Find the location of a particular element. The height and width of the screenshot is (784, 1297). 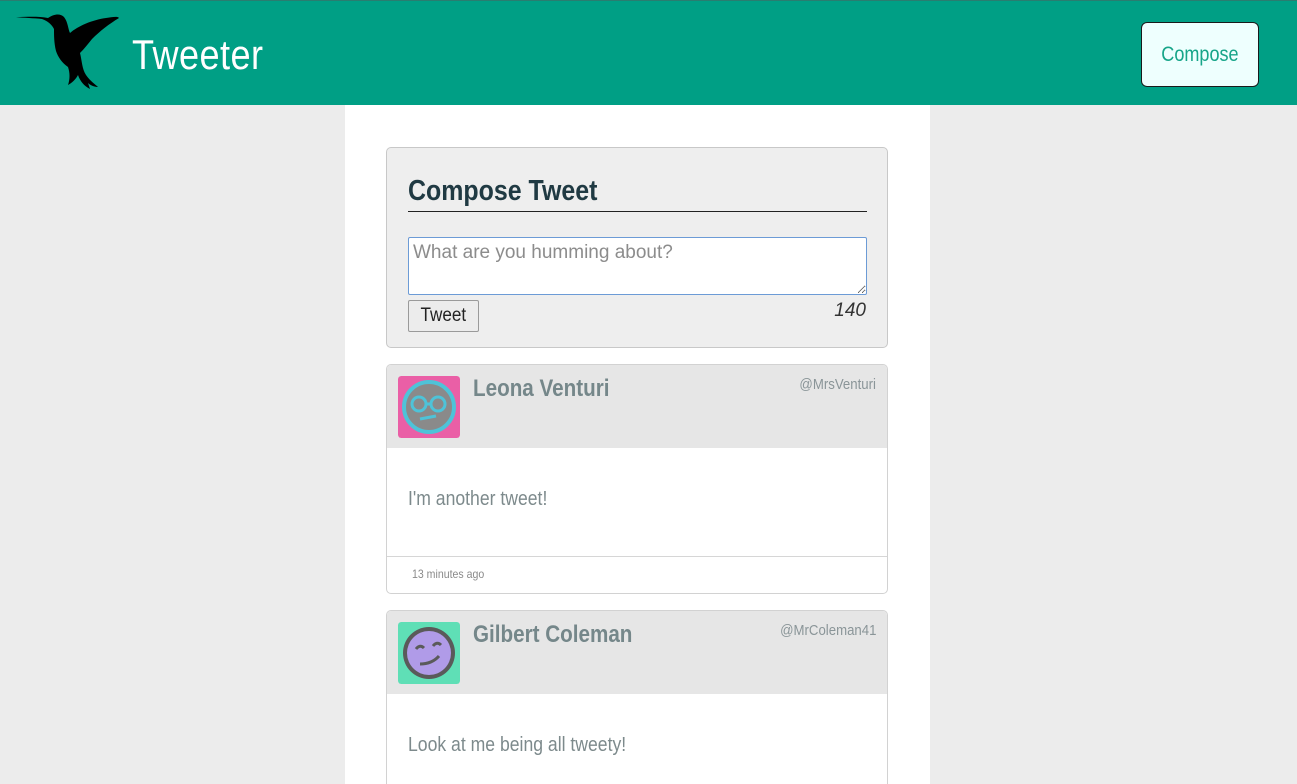

navbar: Tweeter Compose is located at coordinates (648, 52).